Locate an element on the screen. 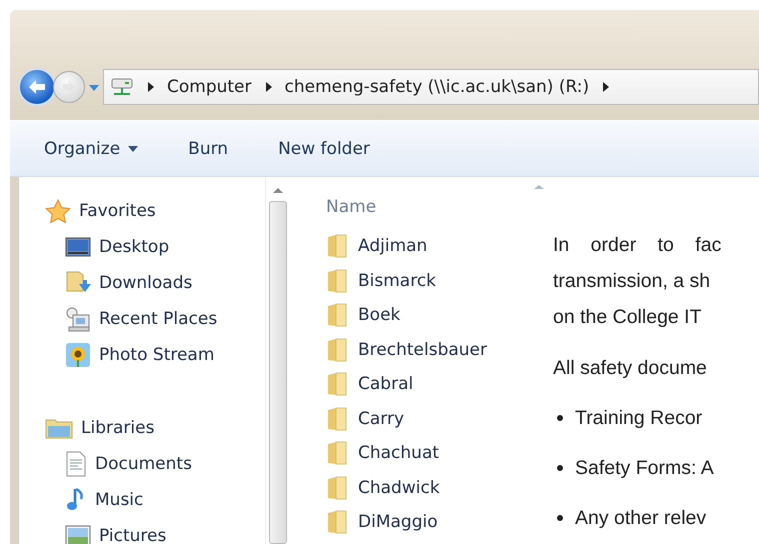  scrollbar is located at coordinates (277, 360).